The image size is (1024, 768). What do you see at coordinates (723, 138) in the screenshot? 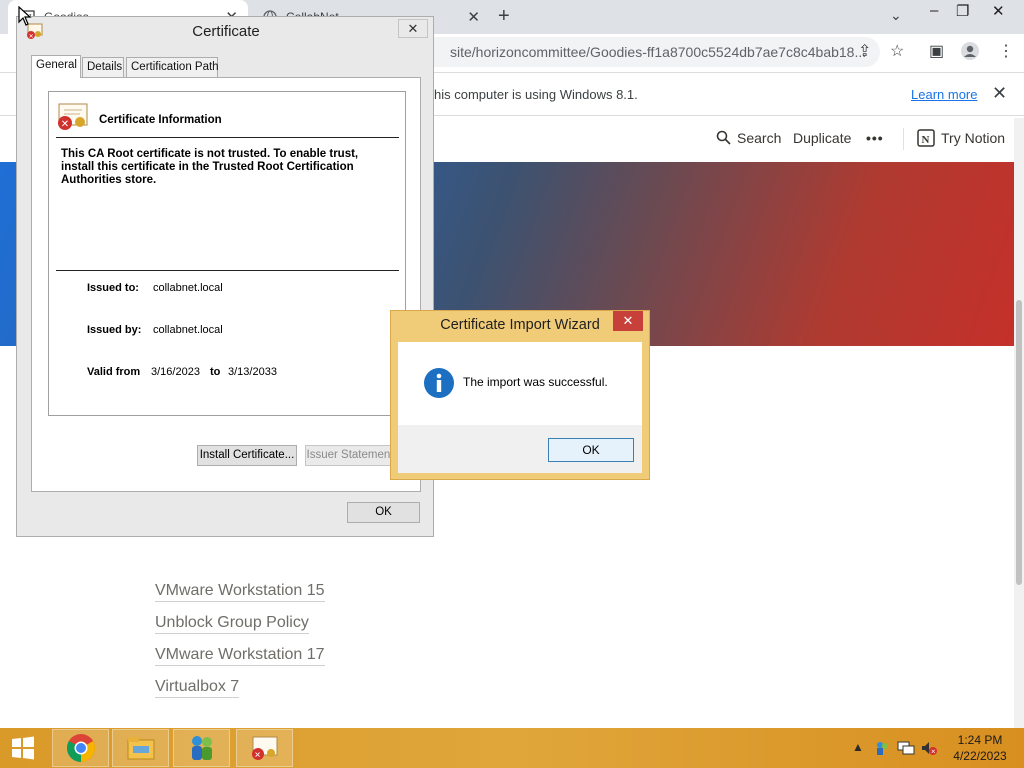
I see `search-icon` at bounding box center [723, 138].